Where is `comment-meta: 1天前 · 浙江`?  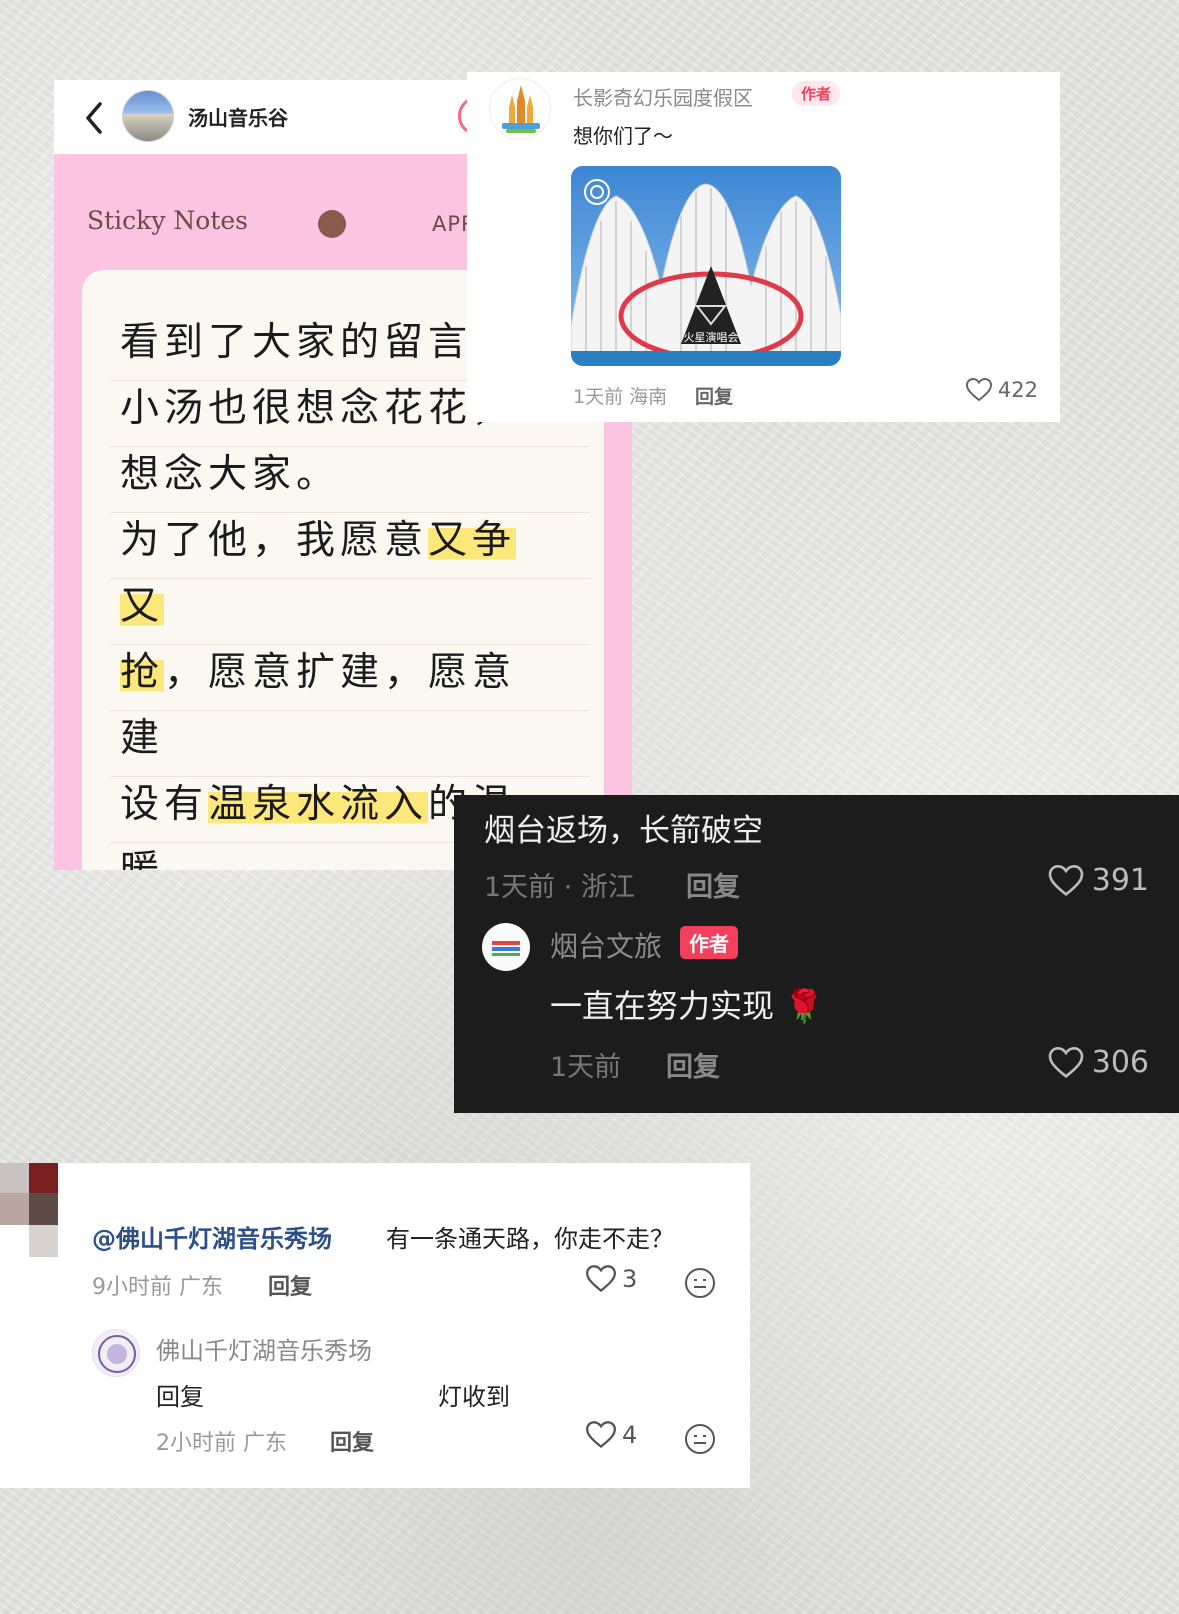
comment-meta: 1天前 · 浙江 is located at coordinates (559, 887).